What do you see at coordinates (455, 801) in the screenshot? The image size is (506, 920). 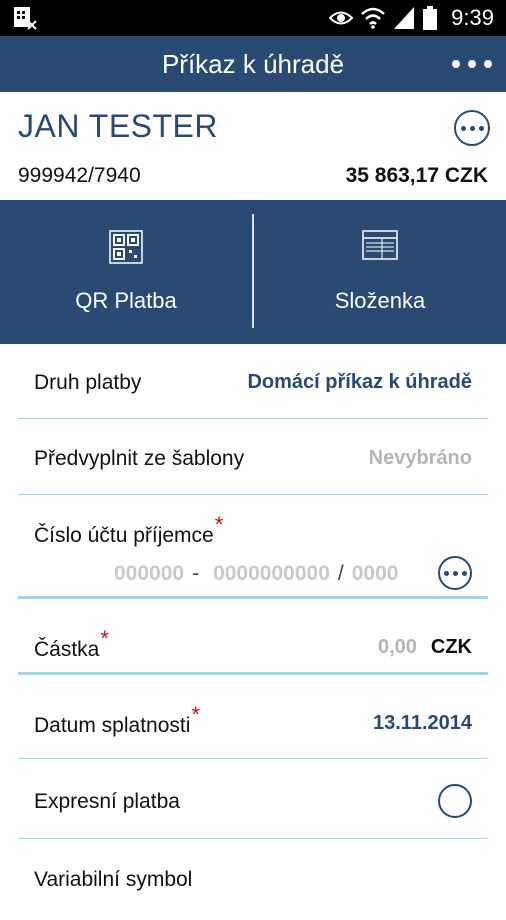 I see `express-payment-toggle` at bounding box center [455, 801].